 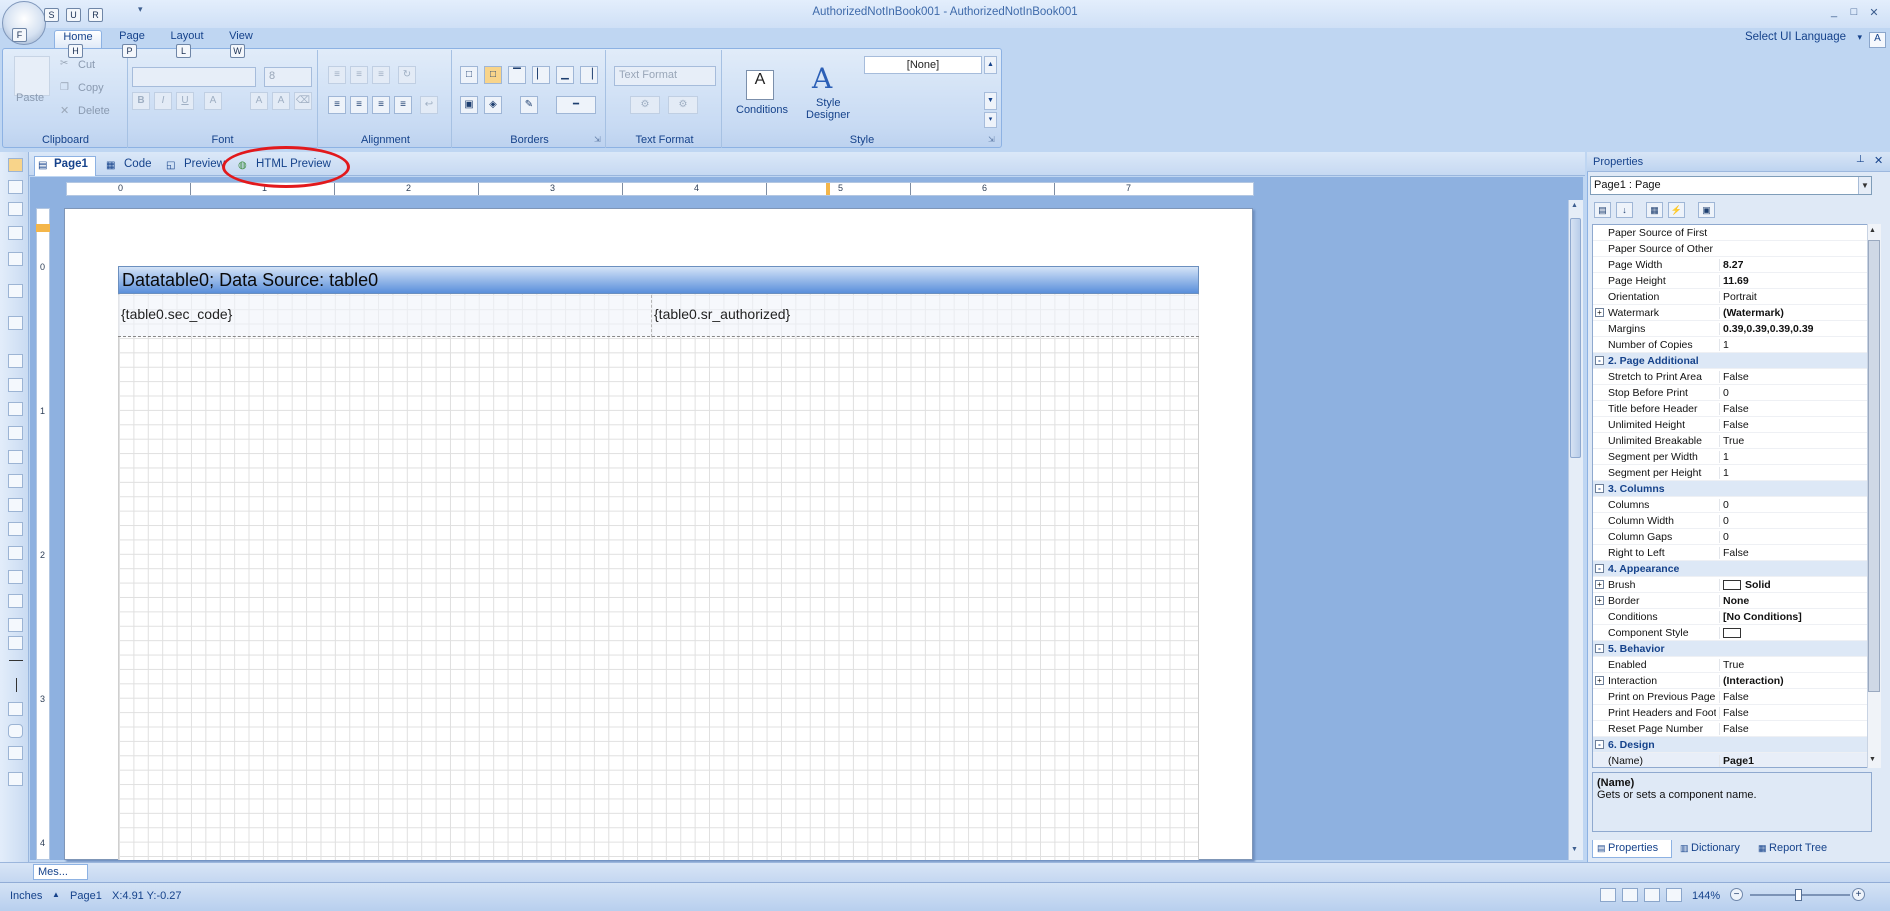 What do you see at coordinates (1736, 894) in the screenshot?
I see `zoom-out-icon: −` at bounding box center [1736, 894].